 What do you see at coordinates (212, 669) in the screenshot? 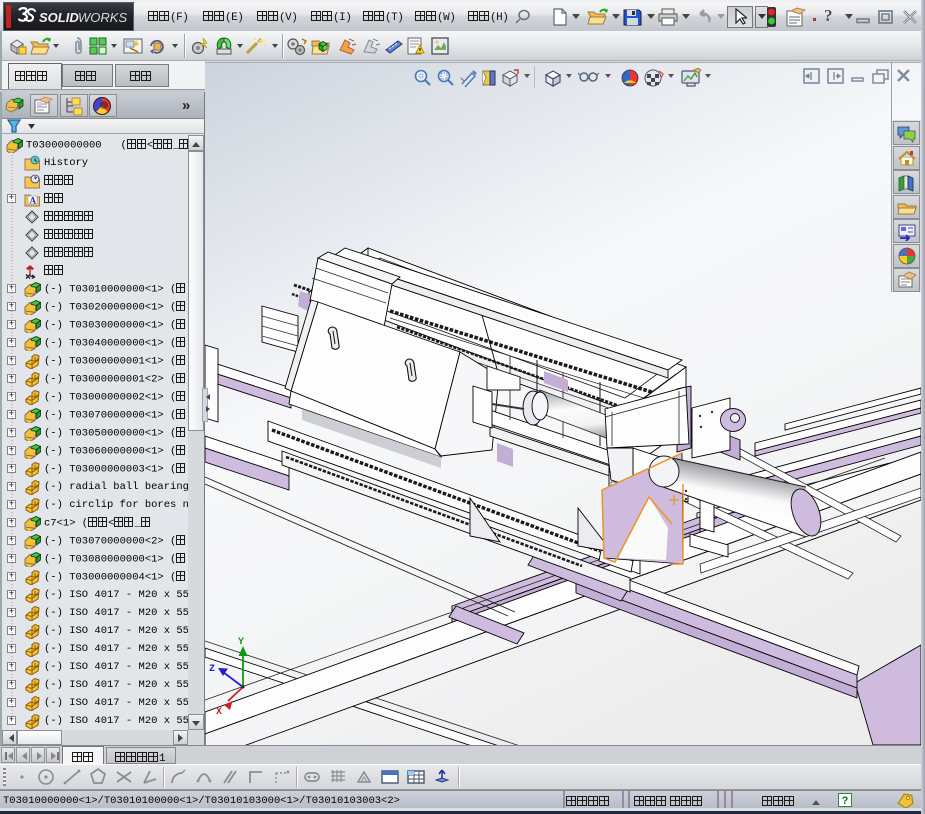
I see `svg-text: Z` at bounding box center [212, 669].